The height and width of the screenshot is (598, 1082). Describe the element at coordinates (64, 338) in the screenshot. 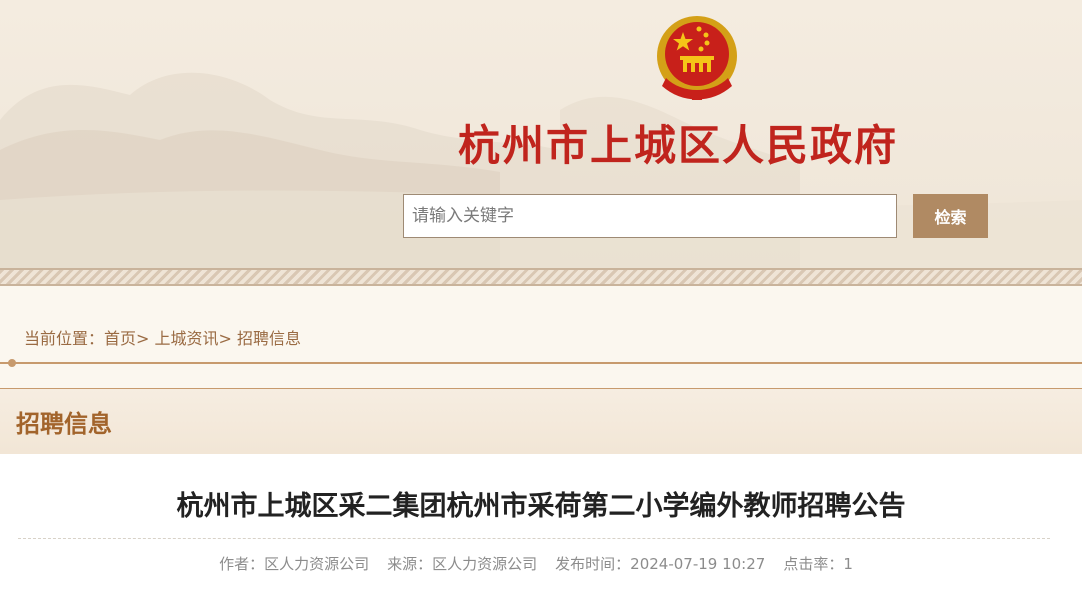

I see `breadcrumb-prefix: 当前位置：` at that location.